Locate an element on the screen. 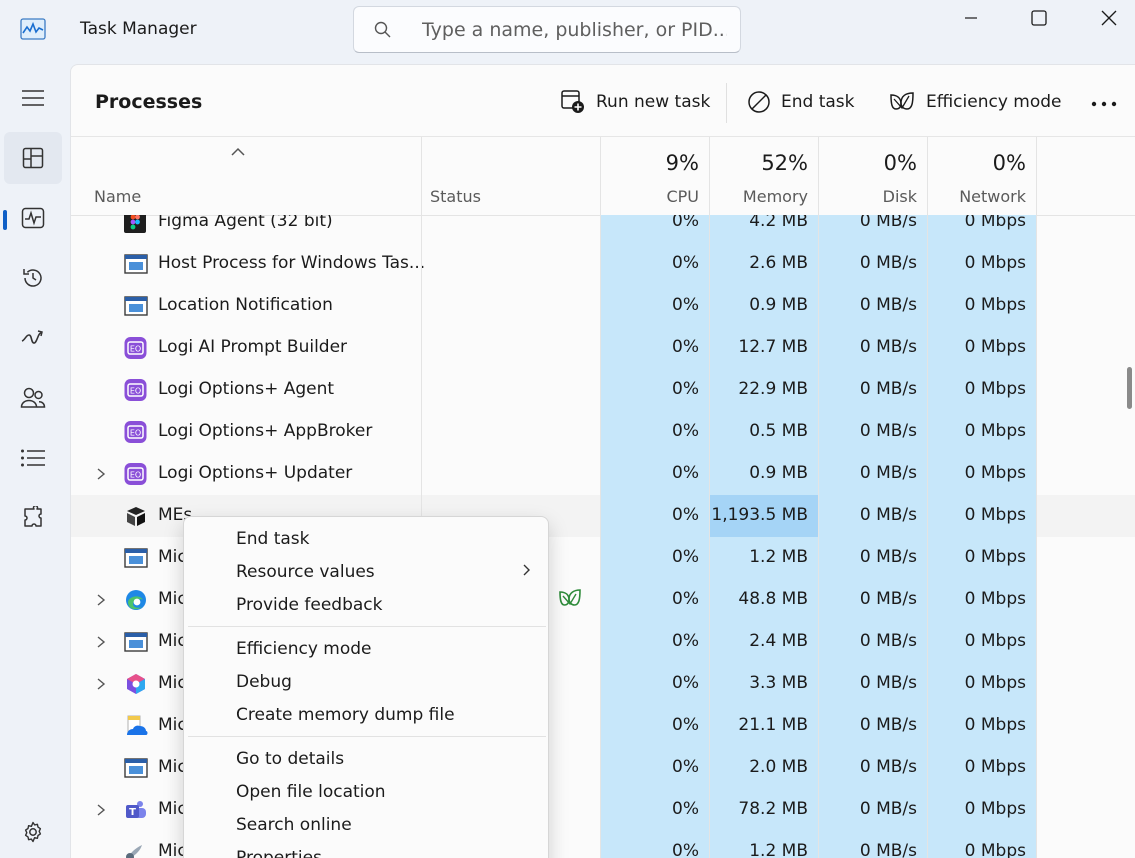 This screenshot has width=1135, height=858. nav-app-history is located at coordinates (33, 278).